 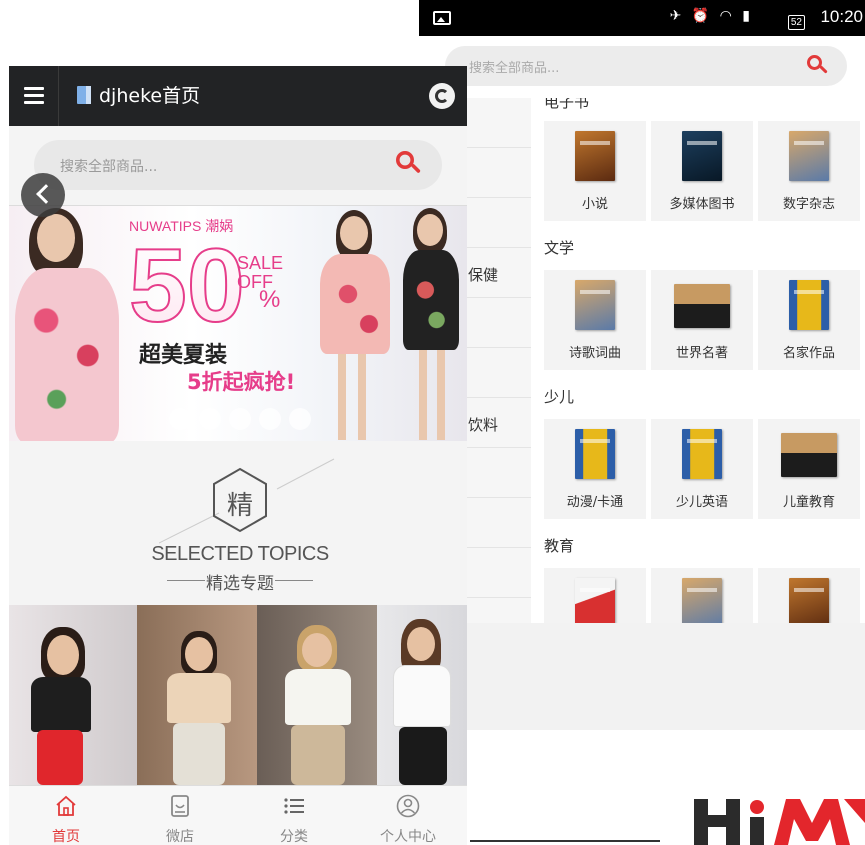 What do you see at coordinates (779, 822) in the screenshot?
I see `him-logo` at bounding box center [779, 822].